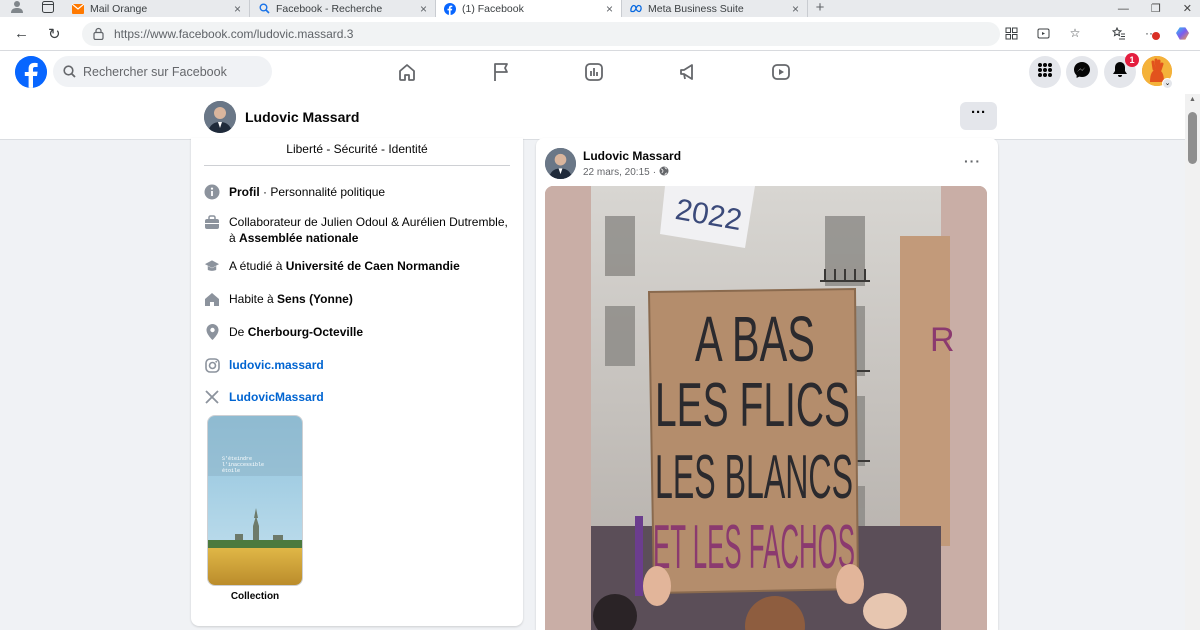 The height and width of the screenshot is (630, 1200). I want to click on facebook-search-input: Rechercher sur Facebook, so click(162, 71).